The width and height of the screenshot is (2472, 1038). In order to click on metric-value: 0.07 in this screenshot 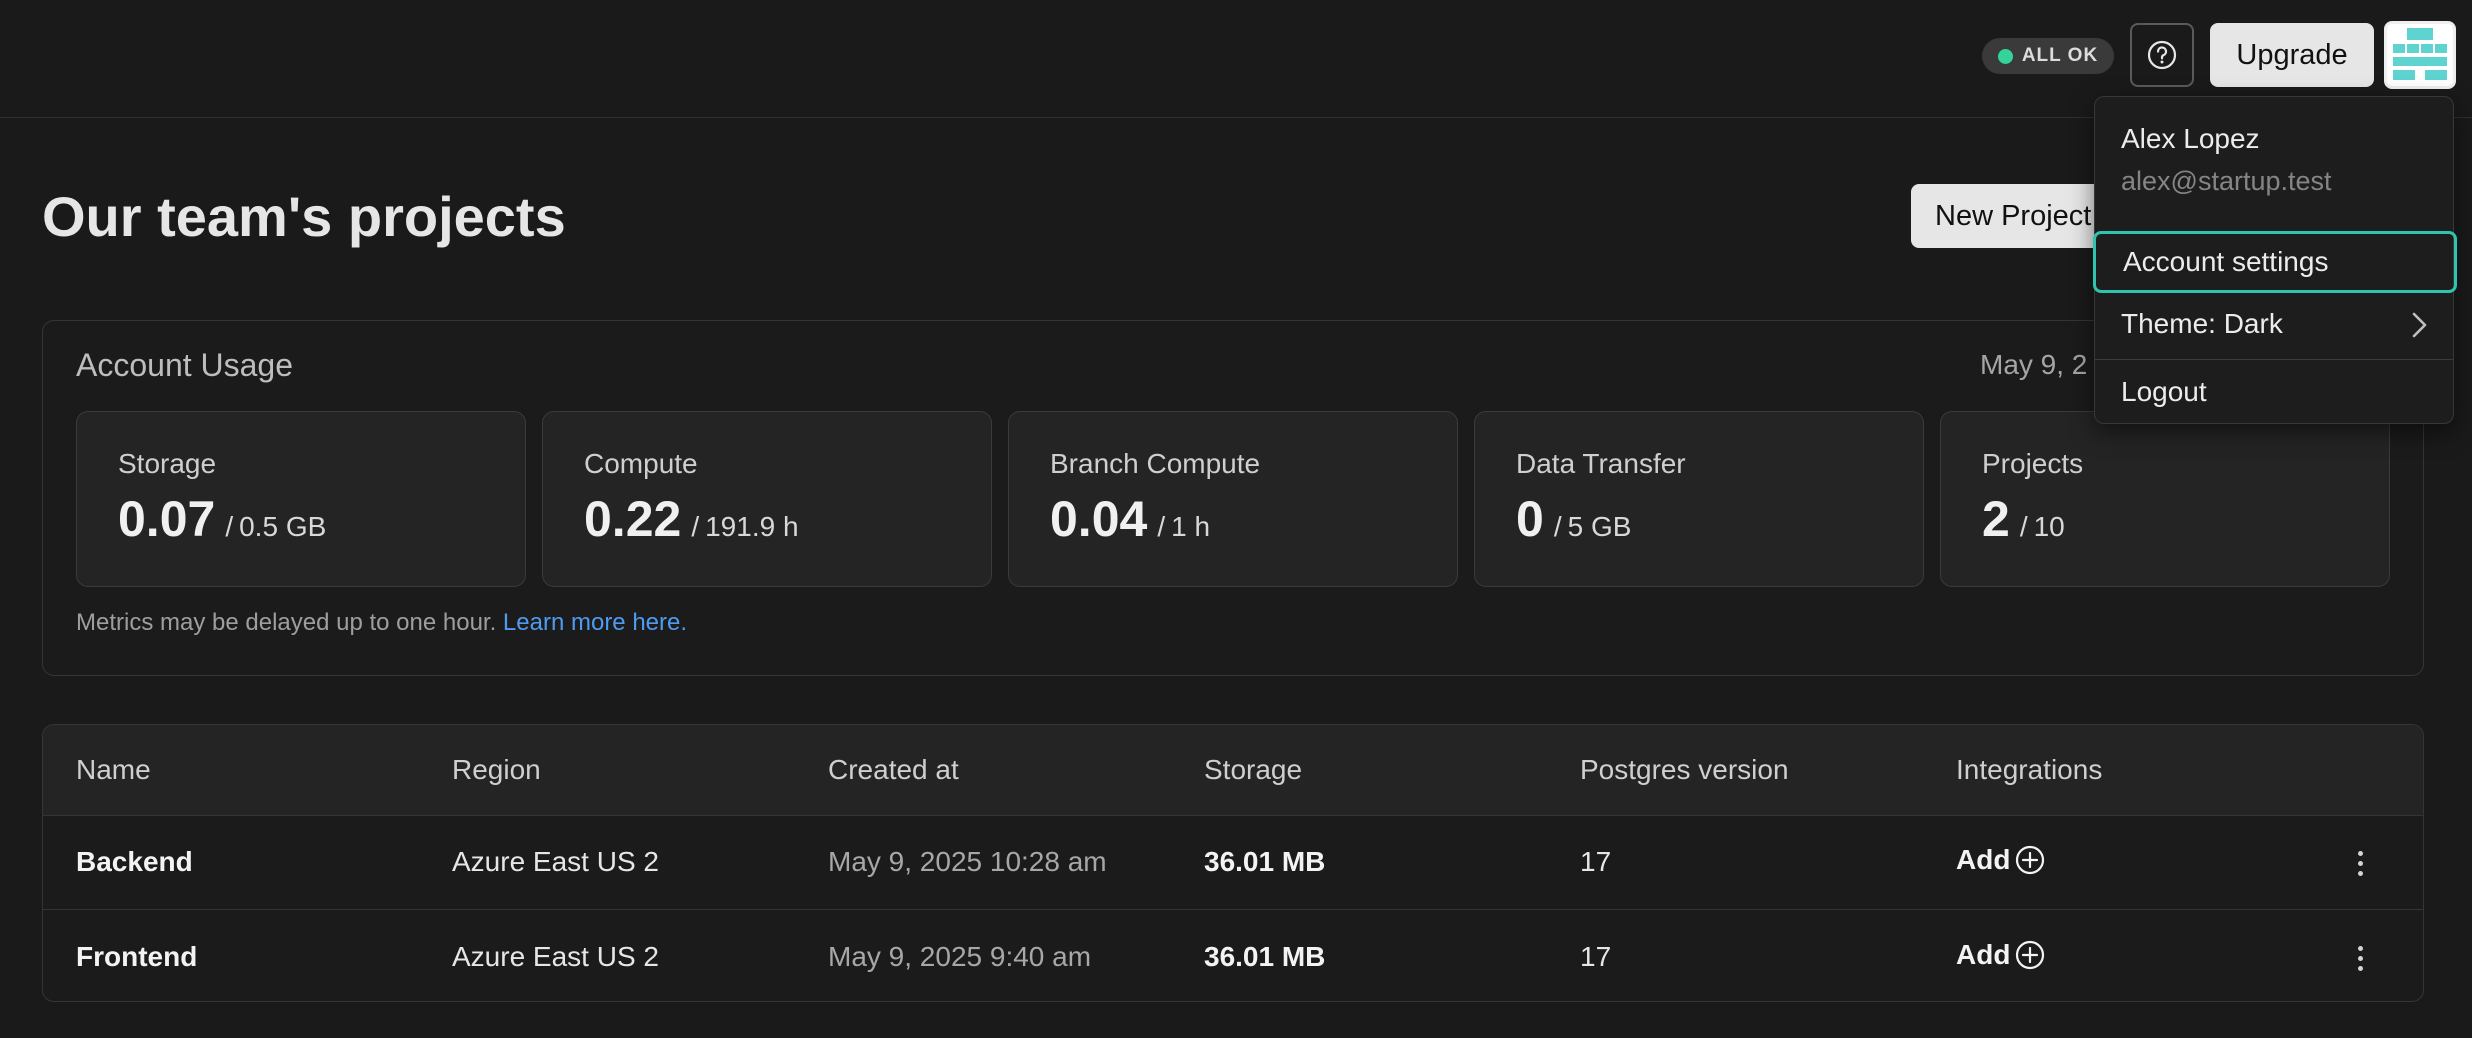, I will do `click(167, 519)`.